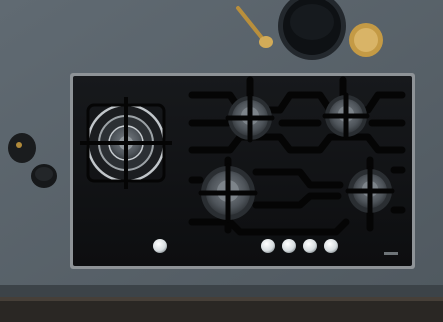 This screenshot has width=443, height=322. I want to click on countertop-edge, so click(221, 291).